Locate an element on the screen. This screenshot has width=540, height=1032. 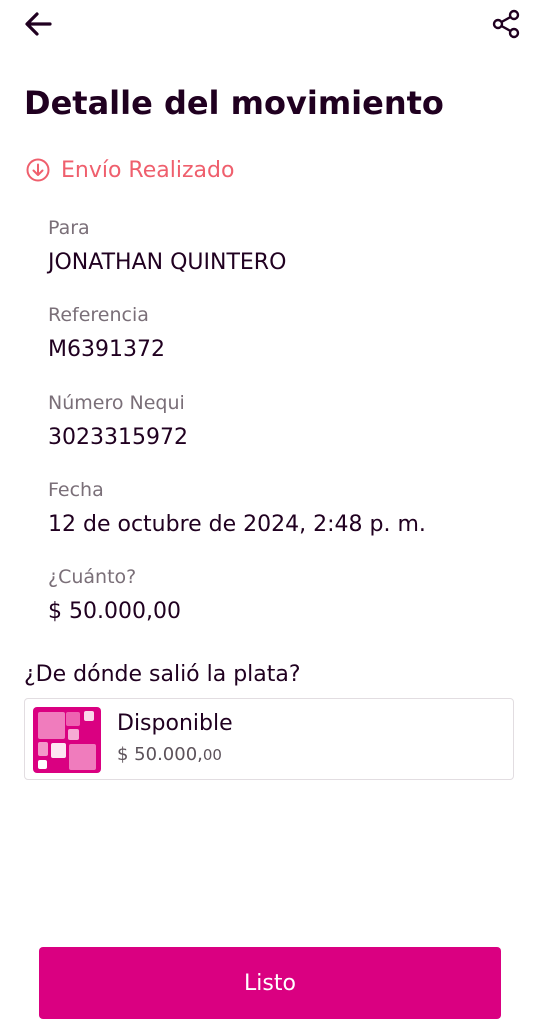
detail-date: Fecha 12 de octubre de 2024, 2:48 p. m. is located at coordinates (283, 509).